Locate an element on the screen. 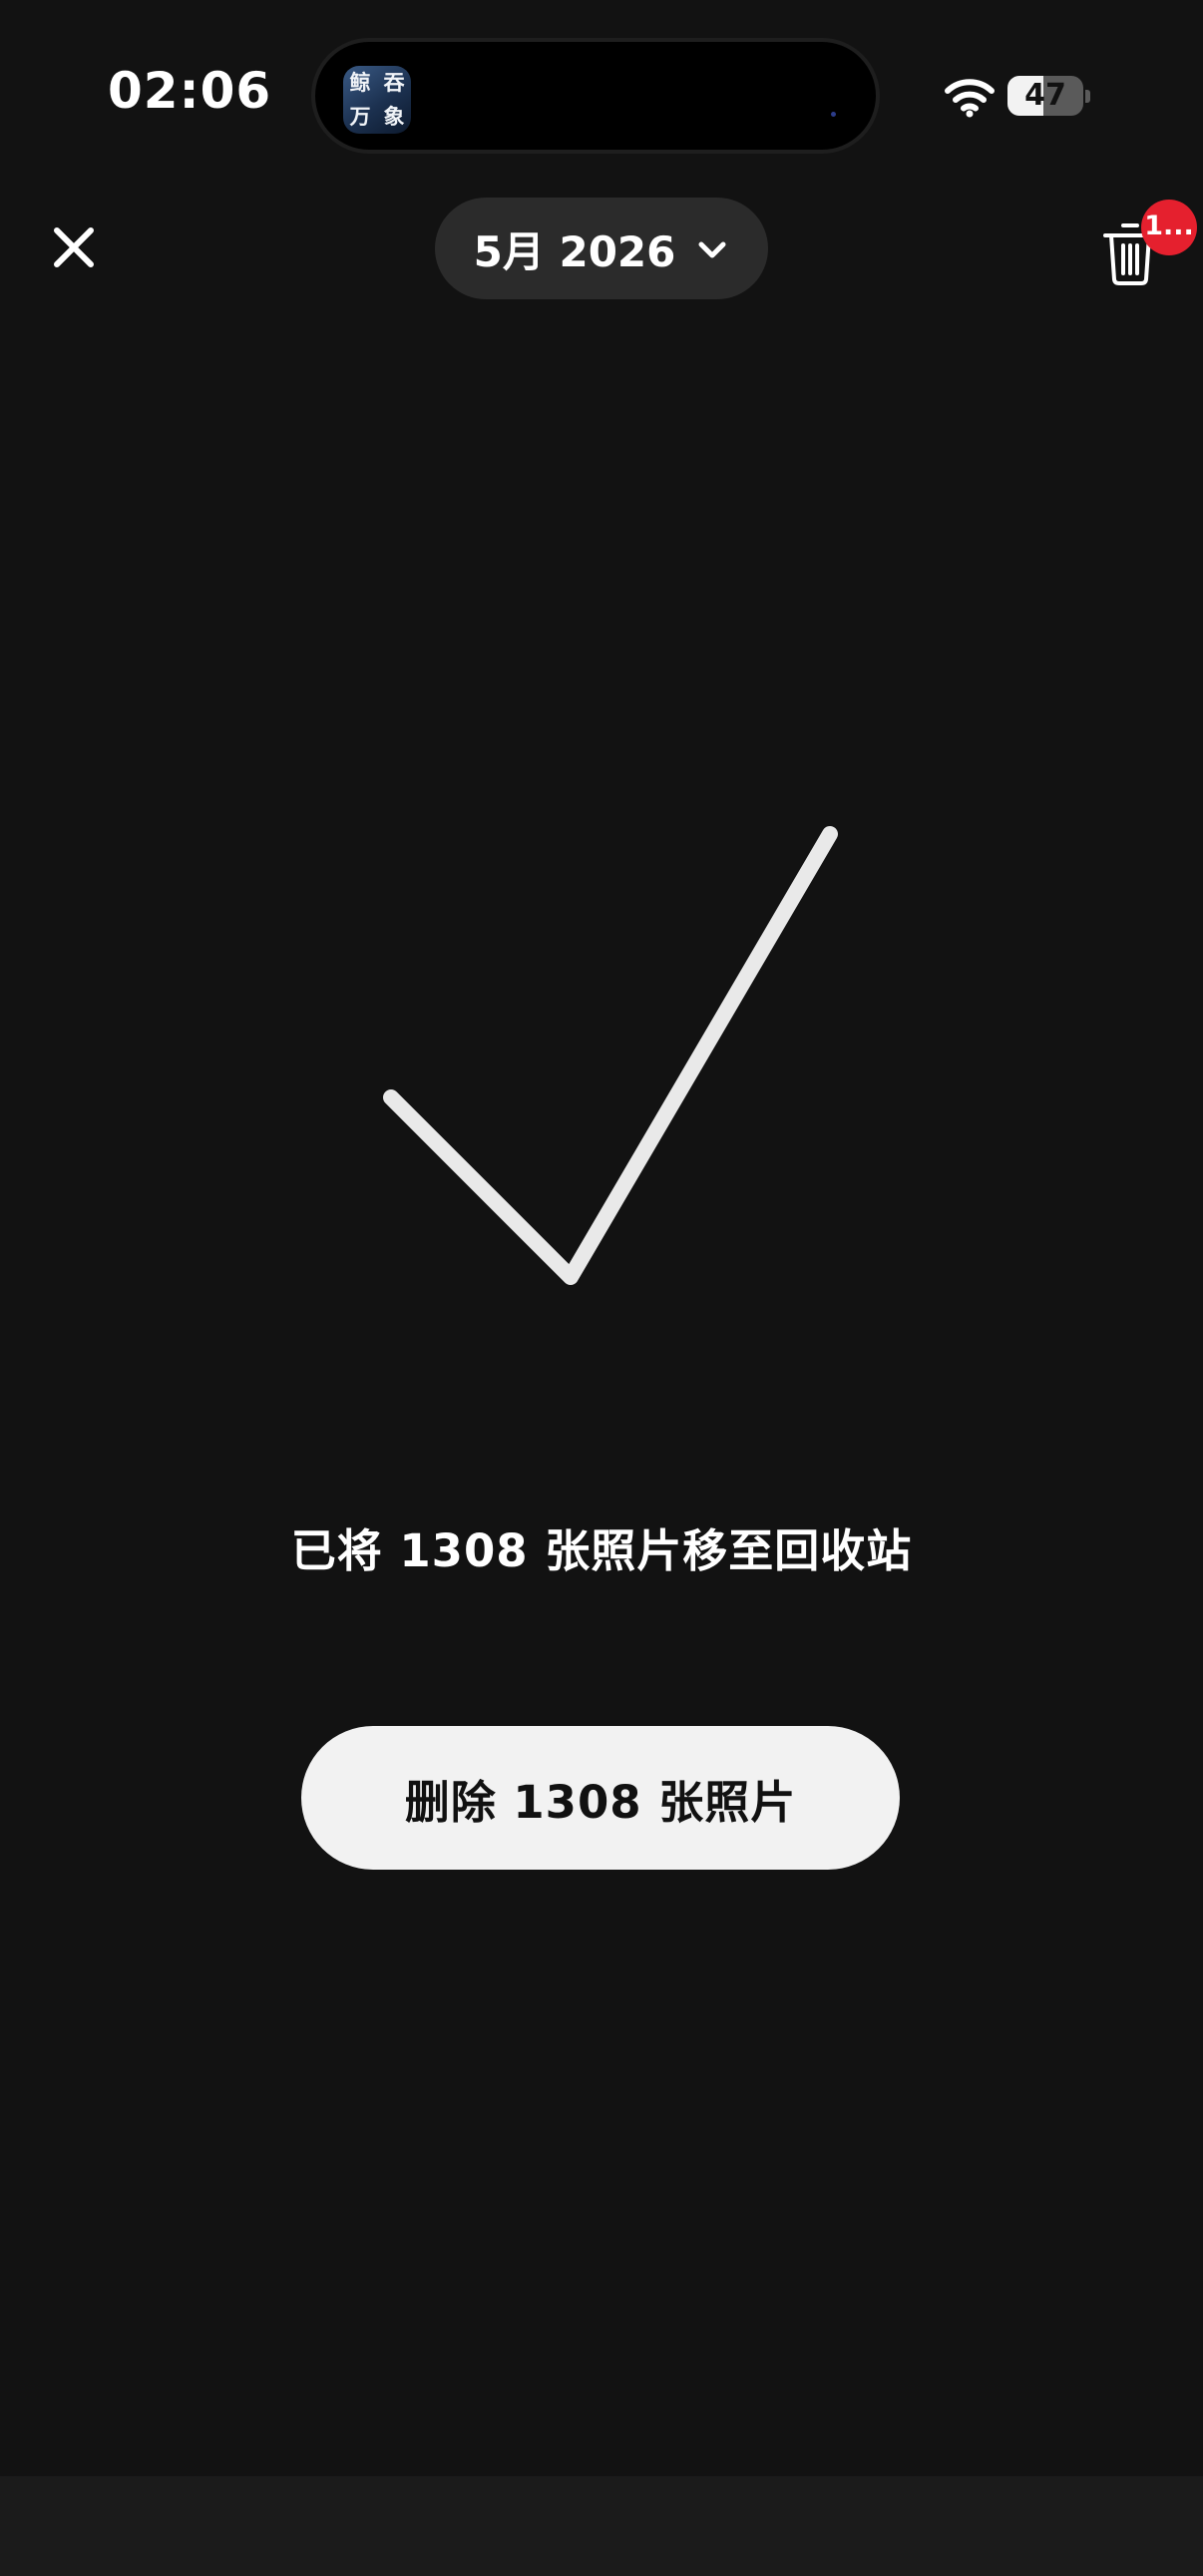 This screenshot has height=2576, width=1203. close-button is located at coordinates (74, 247).